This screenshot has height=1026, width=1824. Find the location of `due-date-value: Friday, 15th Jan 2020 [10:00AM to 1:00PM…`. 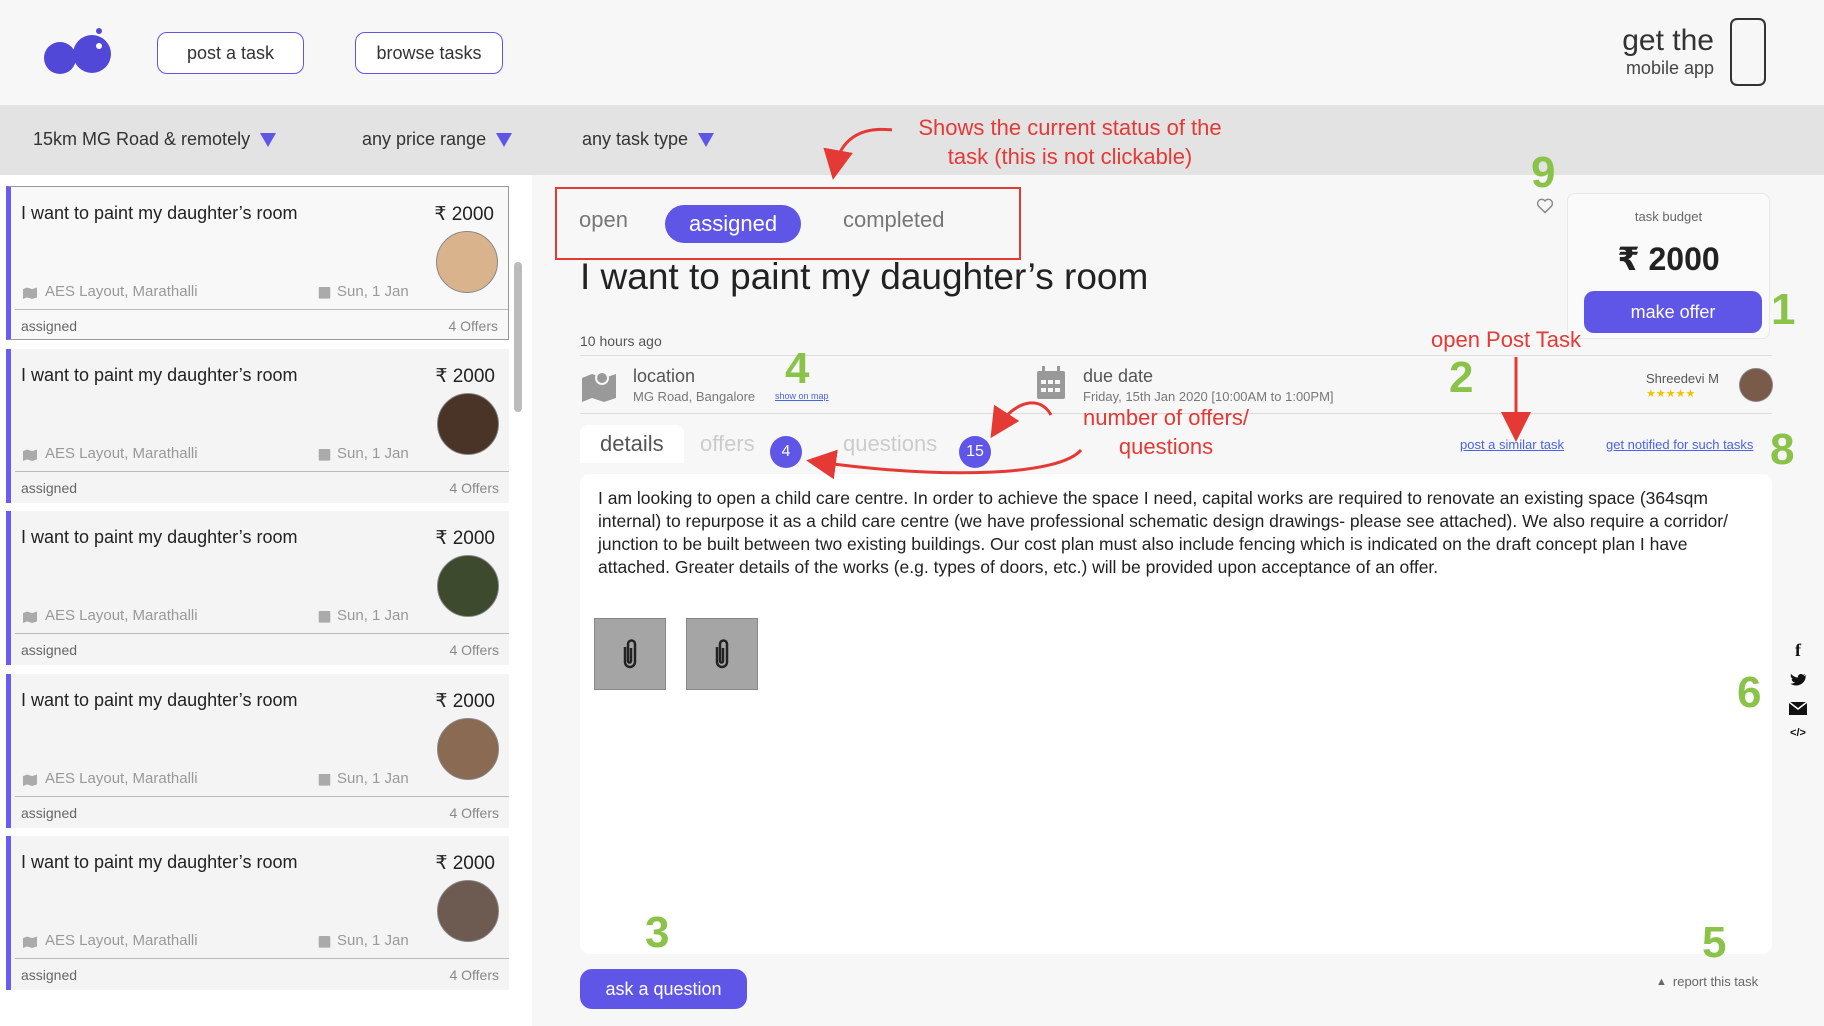

due-date-value: Friday, 15th Jan 2020 [10:00AM to 1:00PM… is located at coordinates (1208, 396).